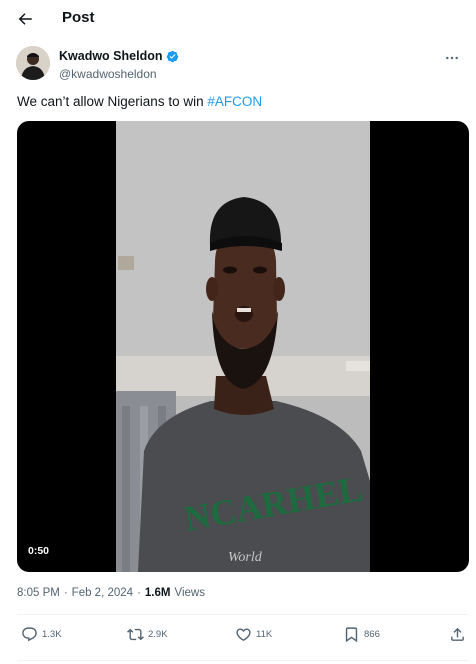  What do you see at coordinates (173, 56) in the screenshot?
I see `verified-badge-icon` at bounding box center [173, 56].